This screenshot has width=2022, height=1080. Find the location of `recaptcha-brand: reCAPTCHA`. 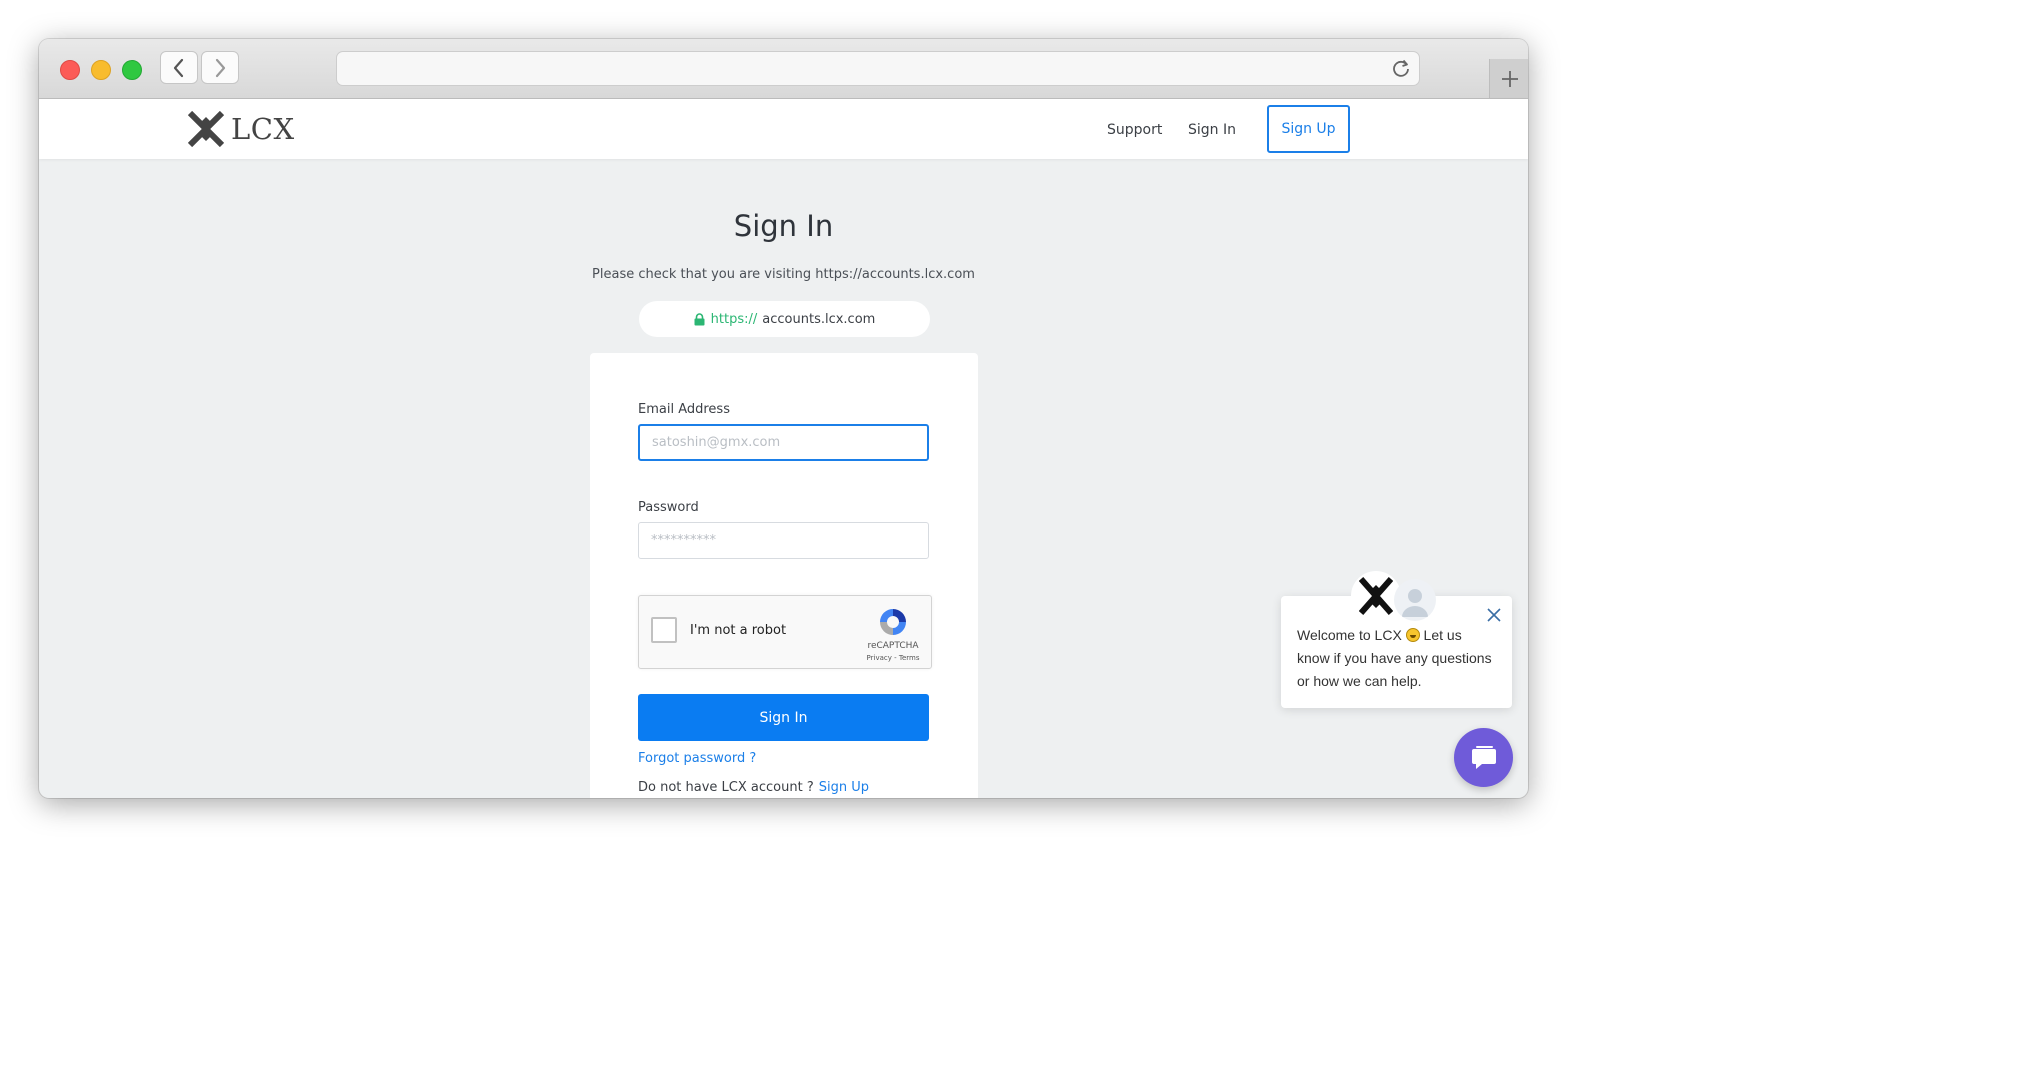

recaptcha-brand: reCAPTCHA is located at coordinates (893, 646).